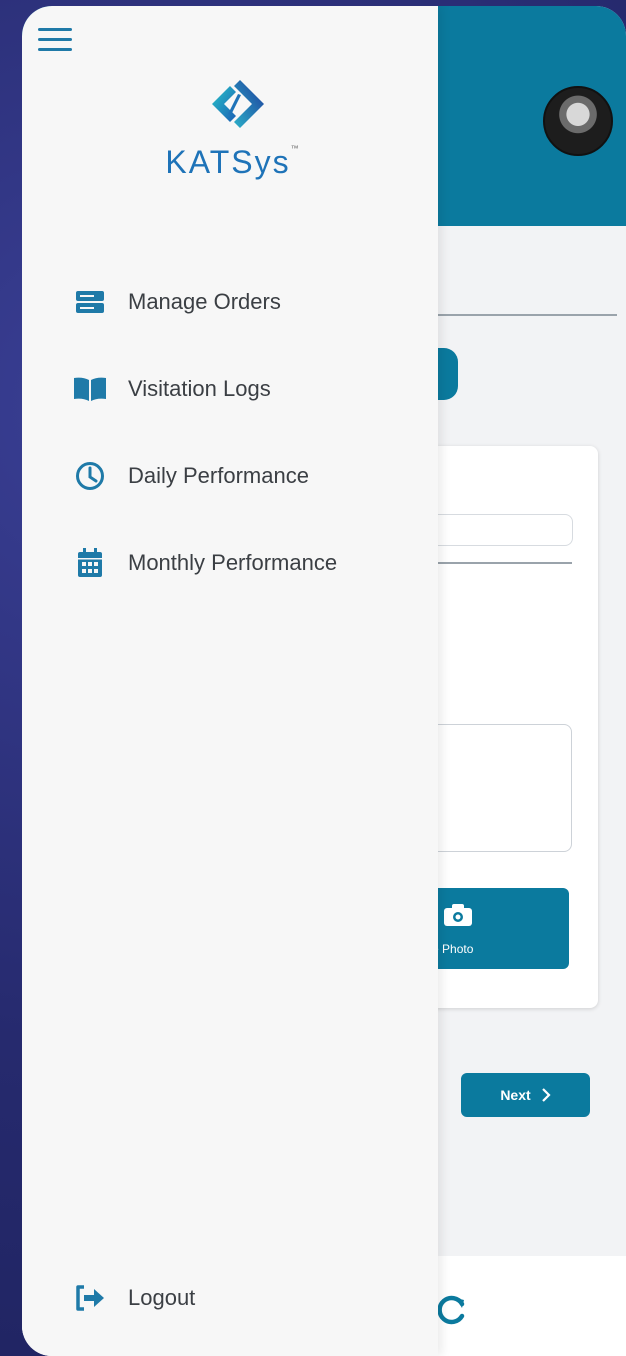 This screenshot has height=1356, width=626. I want to click on tab-underline, so click(514, 315).